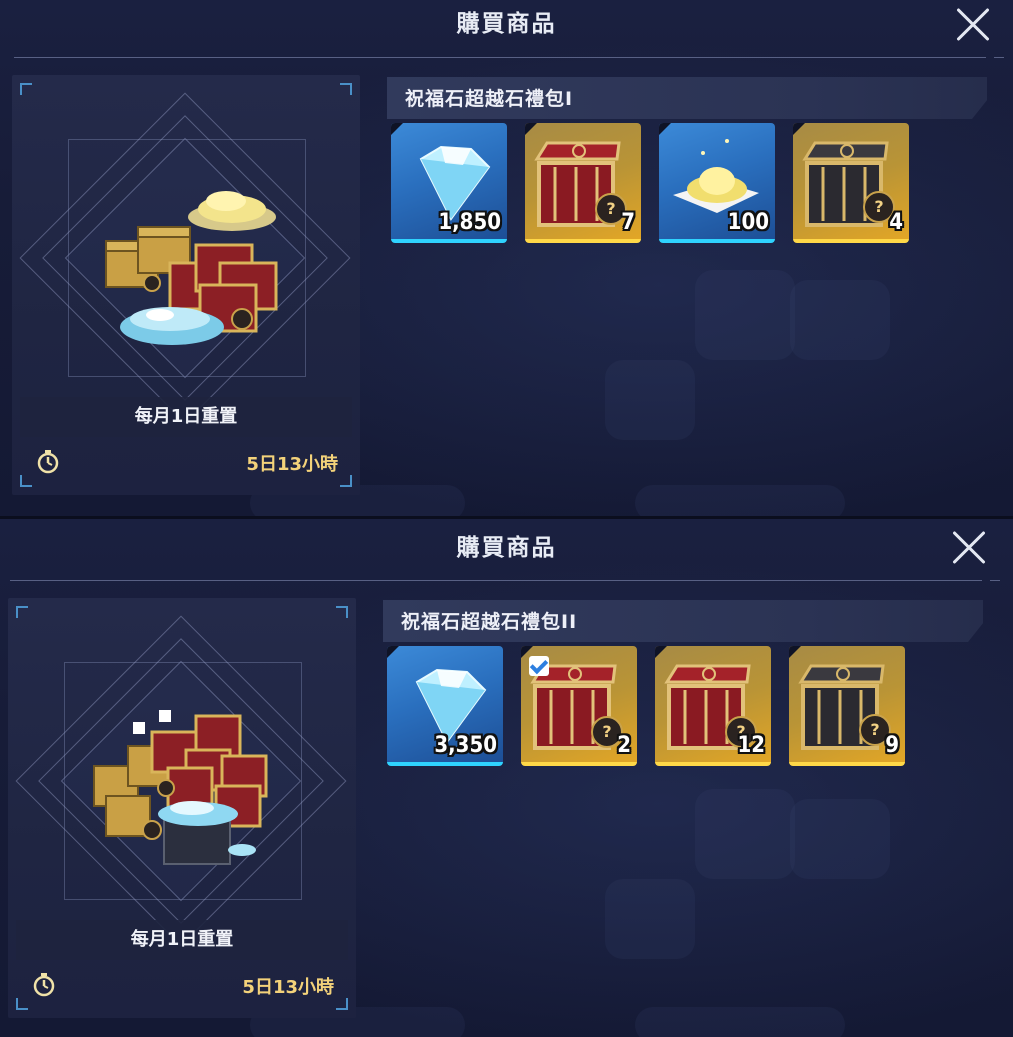 The height and width of the screenshot is (1037, 1013). What do you see at coordinates (892, 745) in the screenshot?
I see `item-quantity: 9` at bounding box center [892, 745].